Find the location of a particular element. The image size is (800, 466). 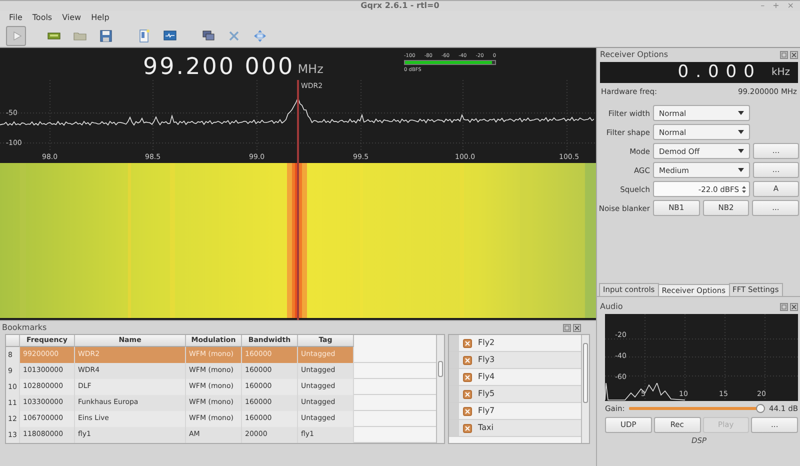

computers-icon is located at coordinates (208, 35).